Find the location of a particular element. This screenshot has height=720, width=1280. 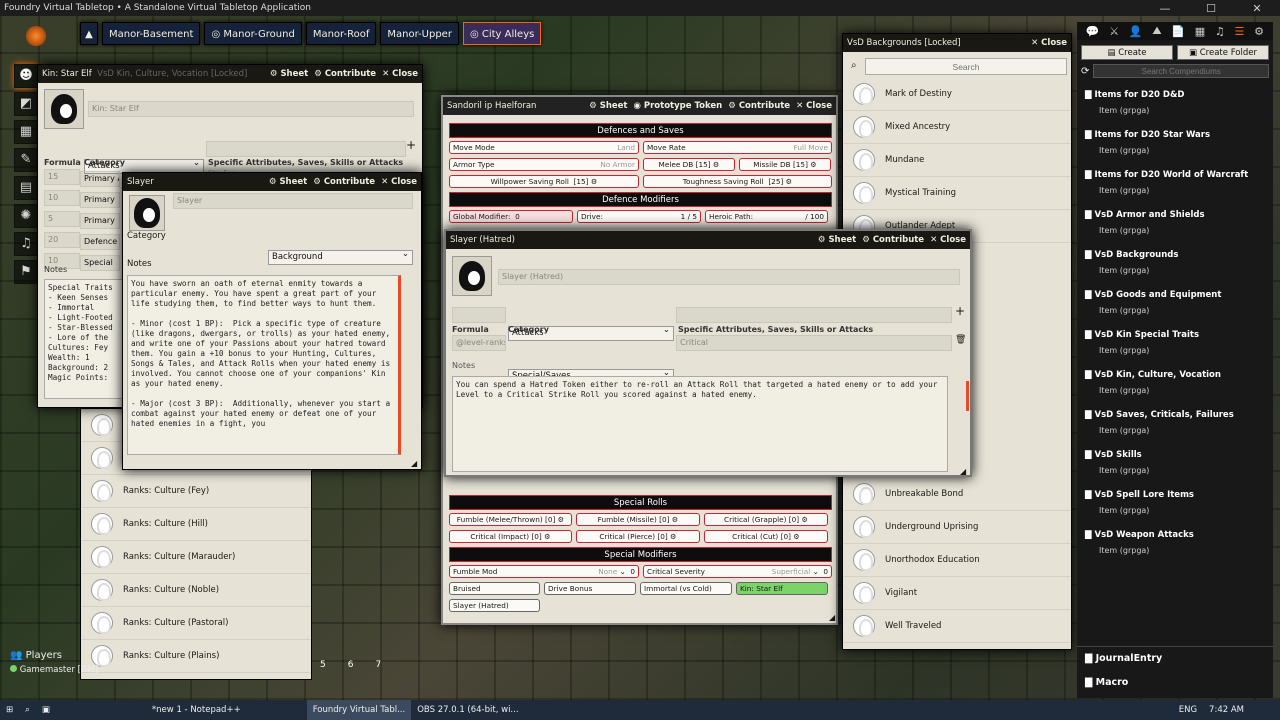

list-item: Unbreakable Bond is located at coordinates (957, 494).